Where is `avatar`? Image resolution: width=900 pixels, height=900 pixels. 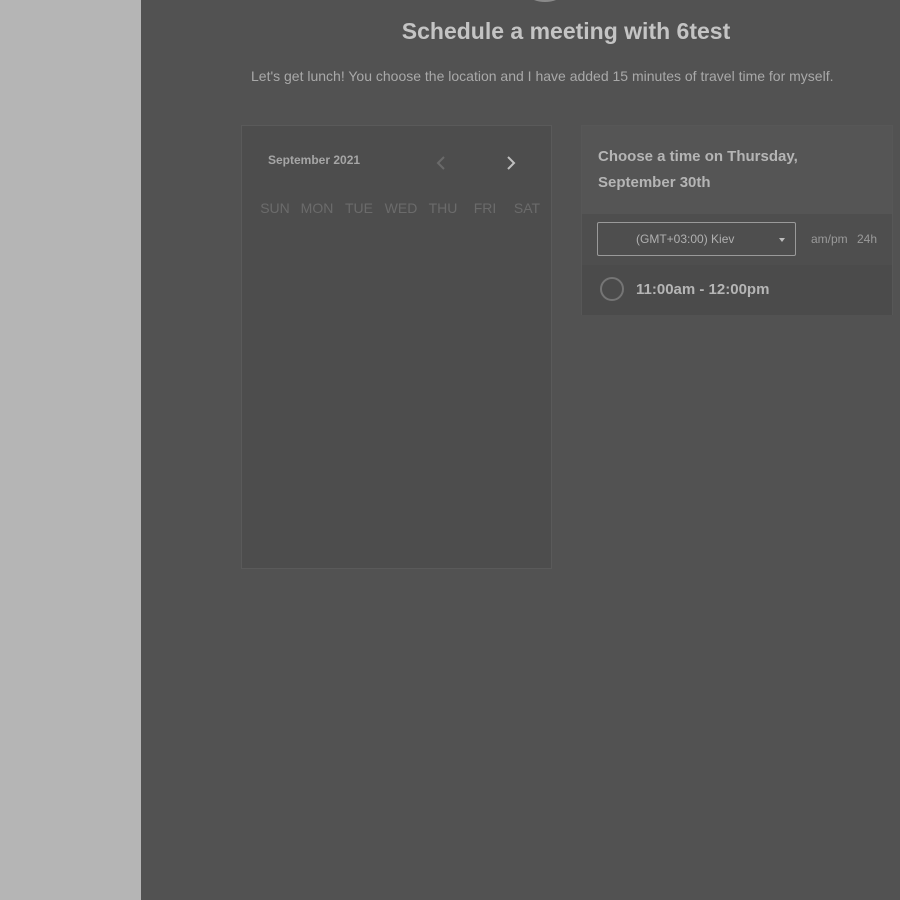
avatar is located at coordinates (545, 1).